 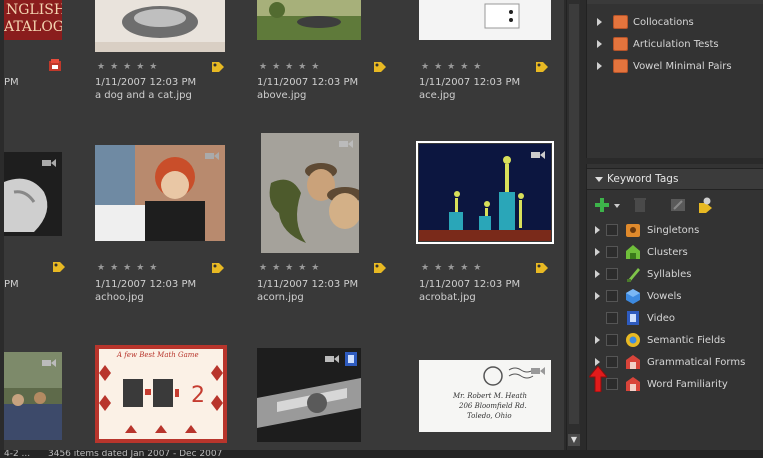 What do you see at coordinates (675, 252) in the screenshot?
I see `keyword-tag-clusters: Clusters` at bounding box center [675, 252].